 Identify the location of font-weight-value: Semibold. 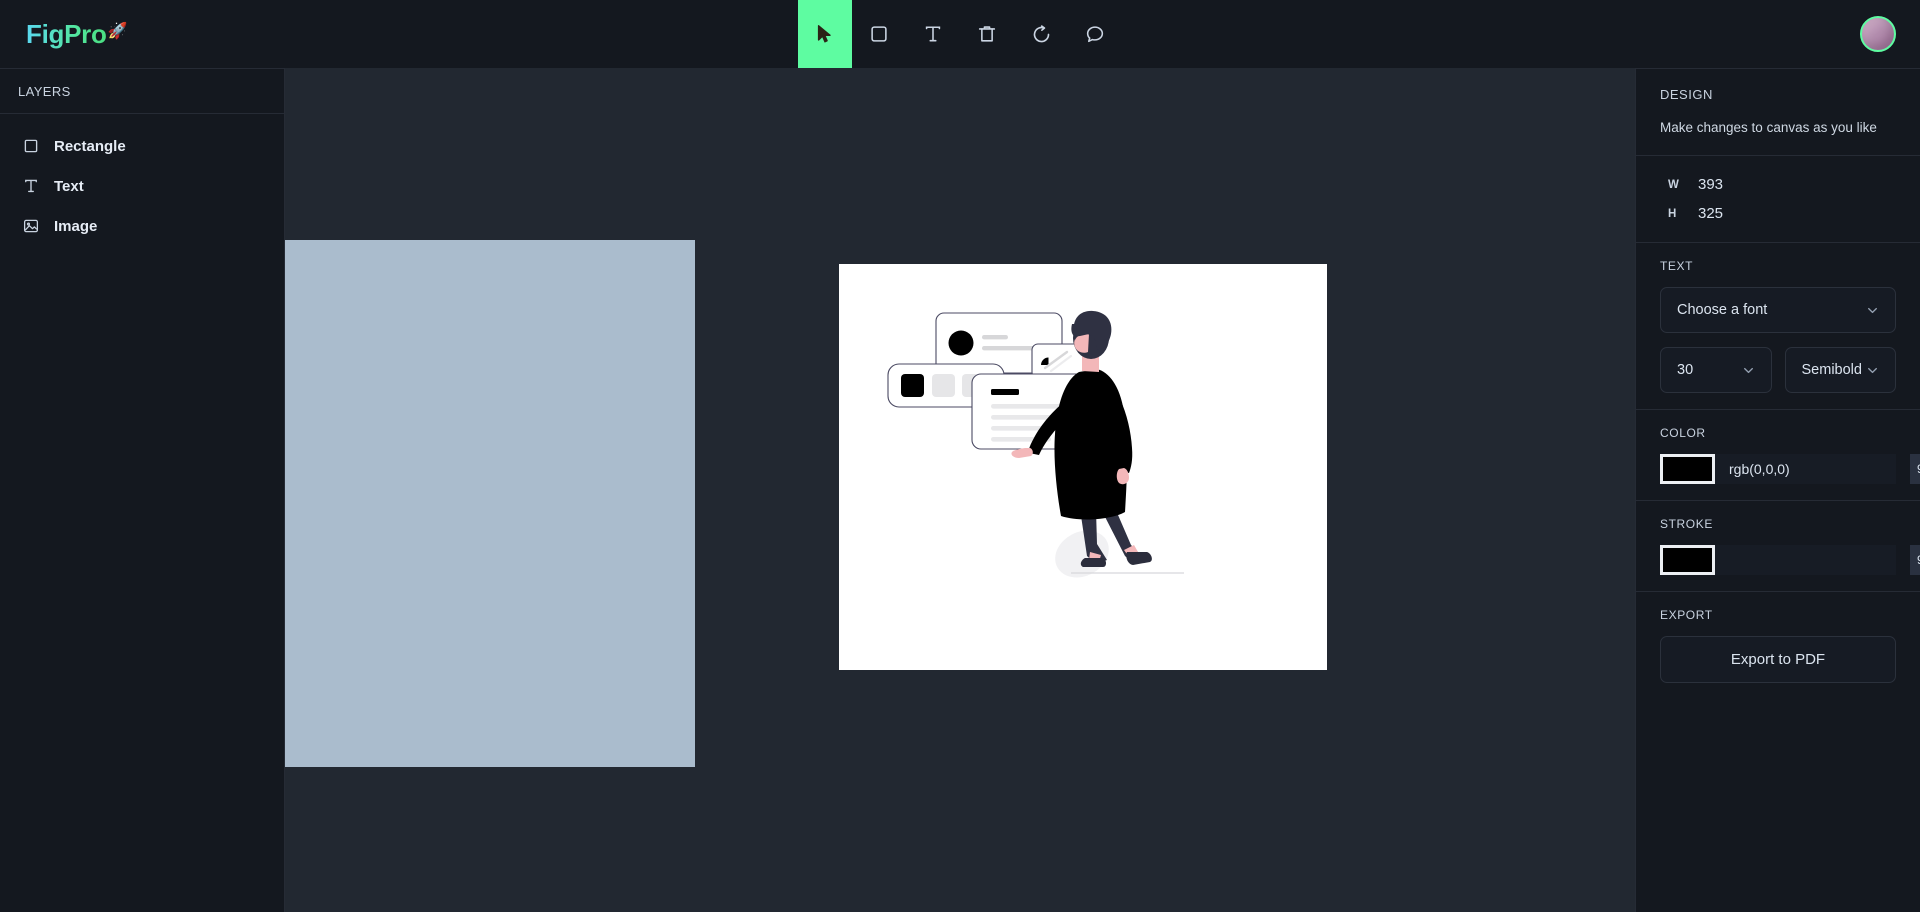
(1831, 370).